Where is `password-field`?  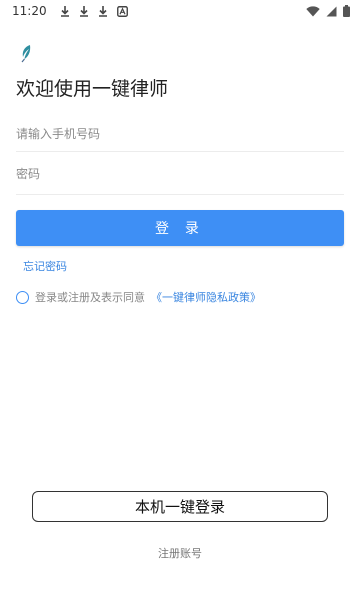 password-field is located at coordinates (180, 179).